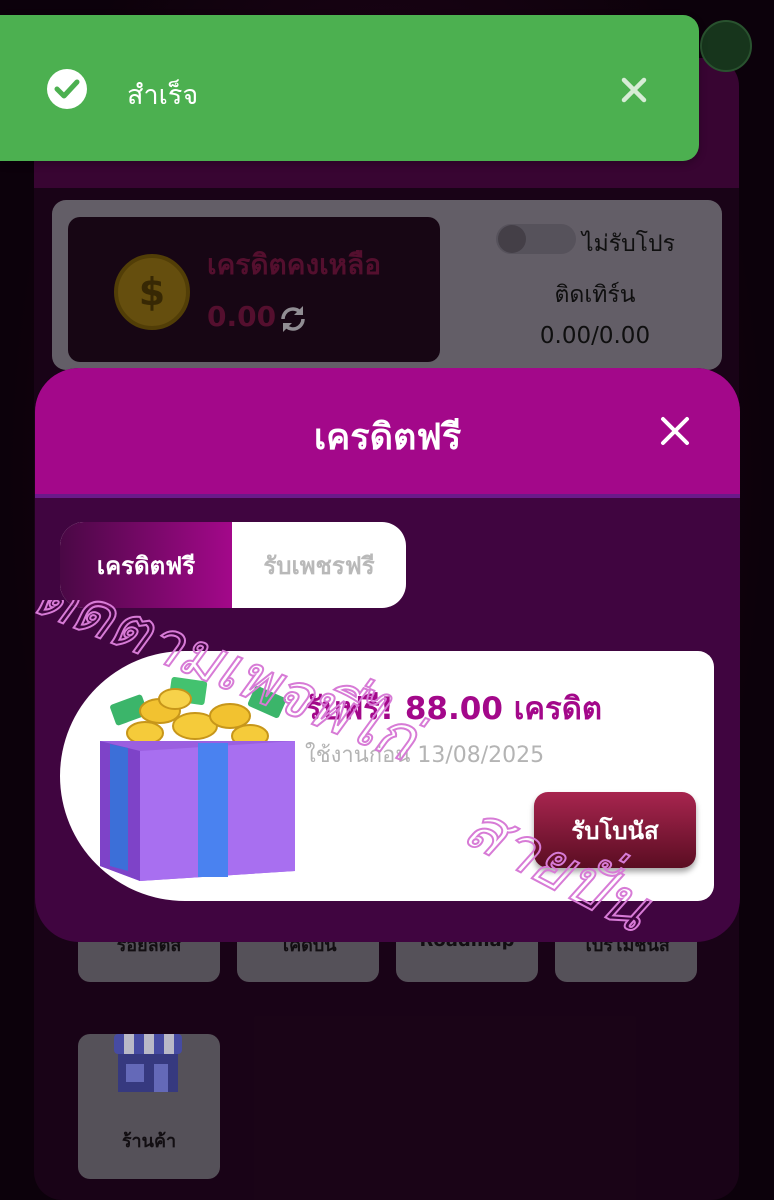  What do you see at coordinates (349, 88) in the screenshot?
I see `success-toast: สำเร็จ` at bounding box center [349, 88].